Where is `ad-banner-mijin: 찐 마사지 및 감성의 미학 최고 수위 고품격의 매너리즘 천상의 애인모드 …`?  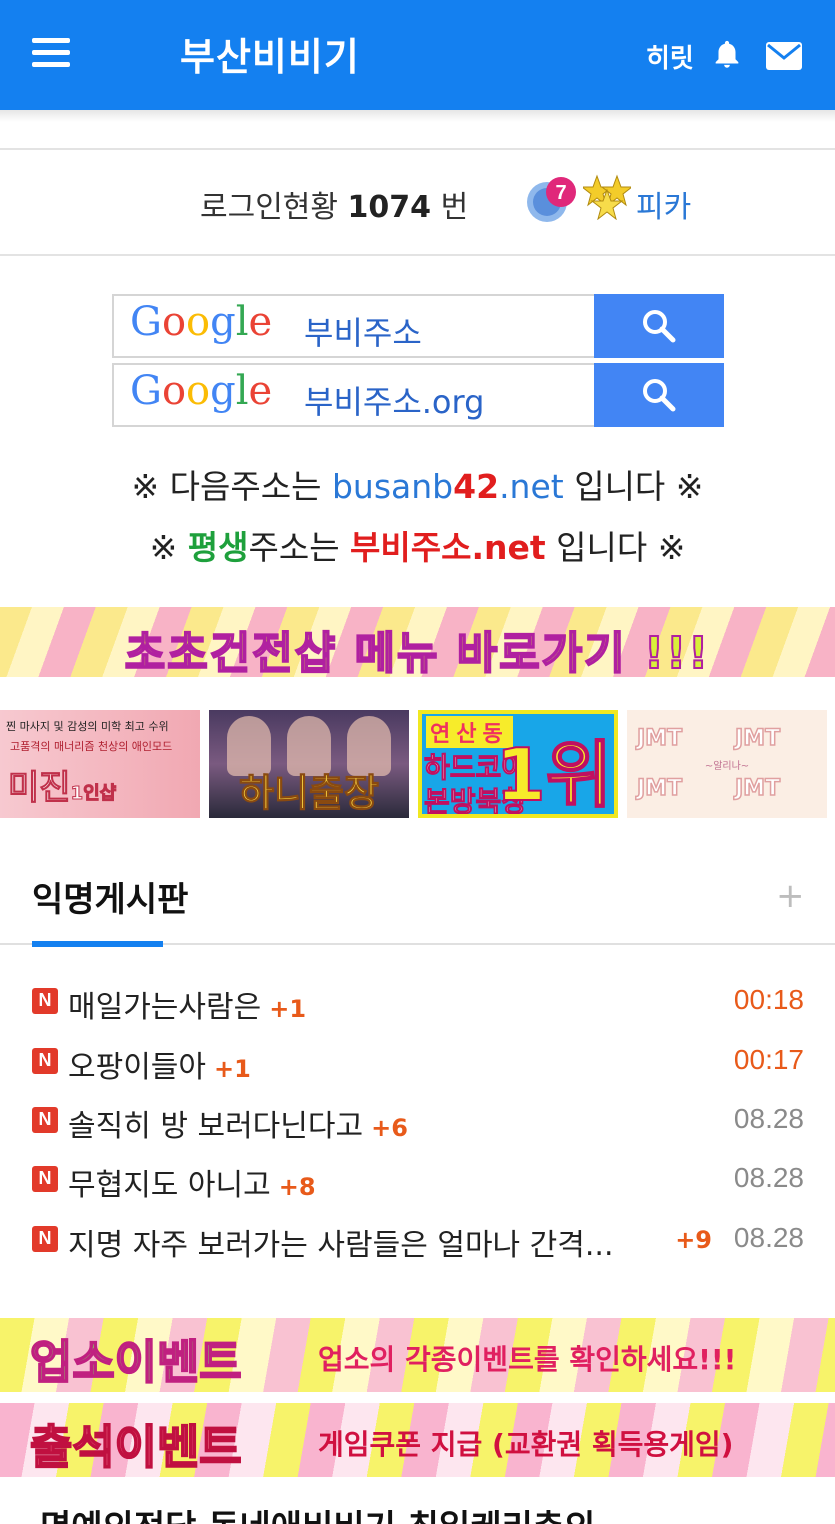
ad-banner-mijin: 찐 마사지 및 감성의 미학 최고 수위 고품격의 매너리즘 천상의 애인모드 … is located at coordinates (100, 764).